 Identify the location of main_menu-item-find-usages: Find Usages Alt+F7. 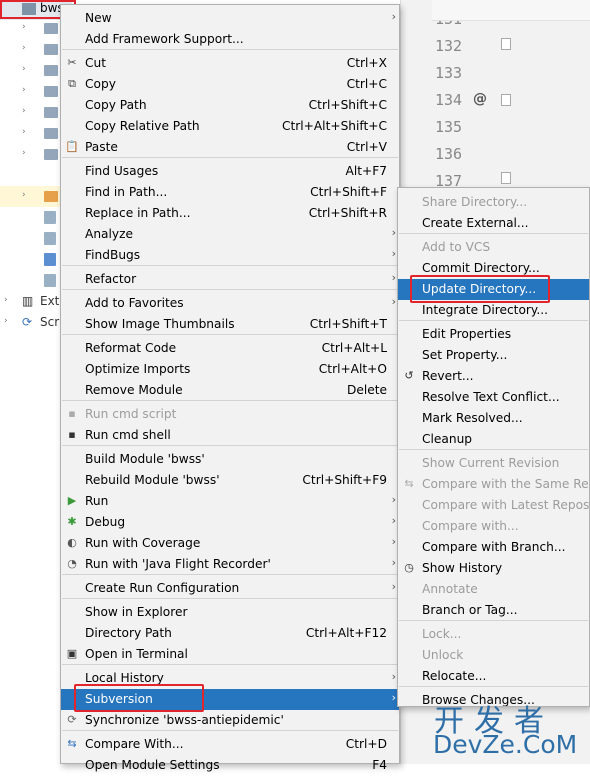
(230, 171).